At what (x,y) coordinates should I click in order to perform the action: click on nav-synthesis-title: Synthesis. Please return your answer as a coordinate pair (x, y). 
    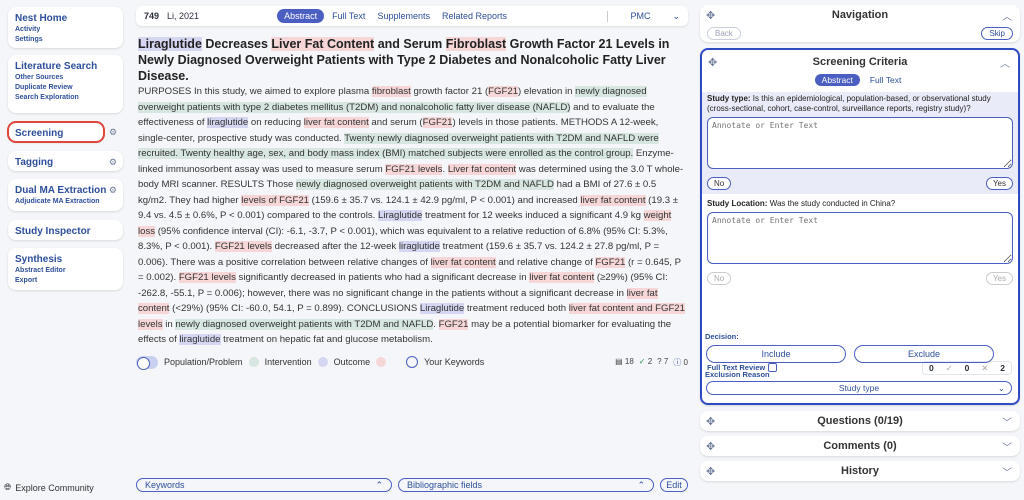
    Looking at the image, I should click on (65, 259).